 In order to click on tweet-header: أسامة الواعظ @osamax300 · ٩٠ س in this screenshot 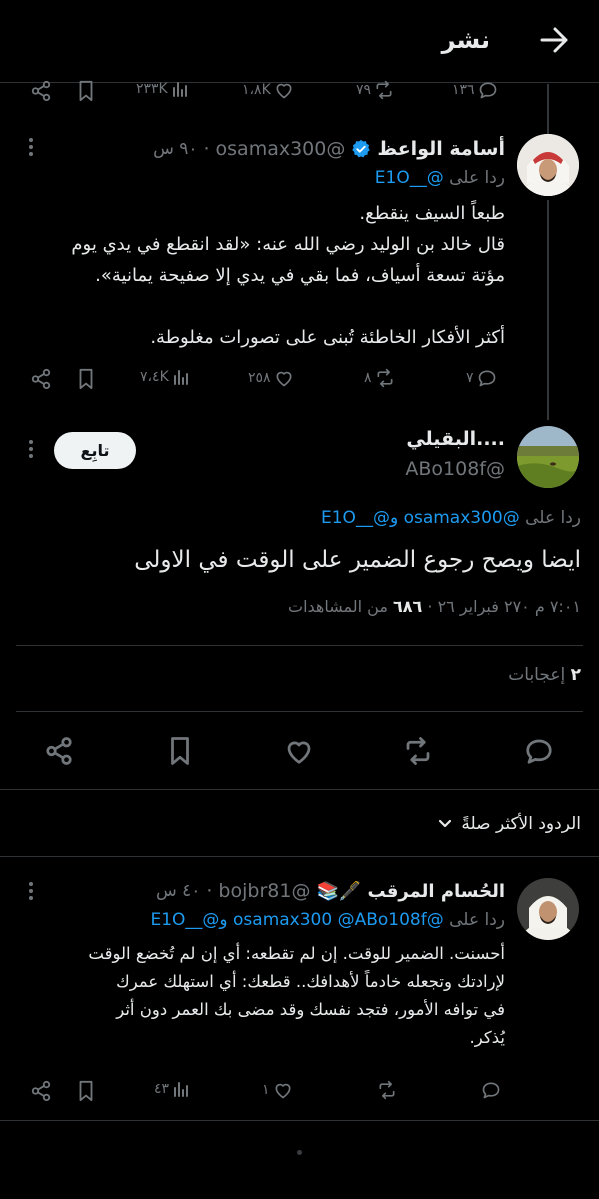, I will do `click(322, 149)`.